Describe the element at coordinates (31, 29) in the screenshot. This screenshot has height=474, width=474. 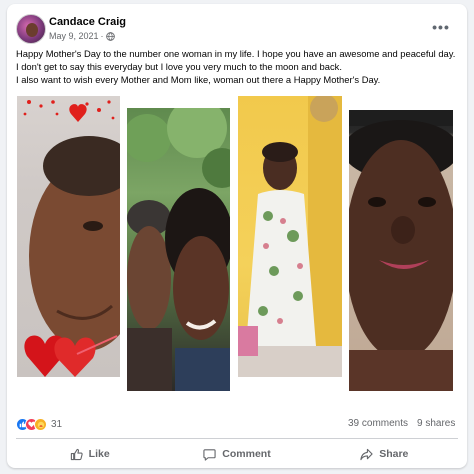
I see `author-avatar` at that location.